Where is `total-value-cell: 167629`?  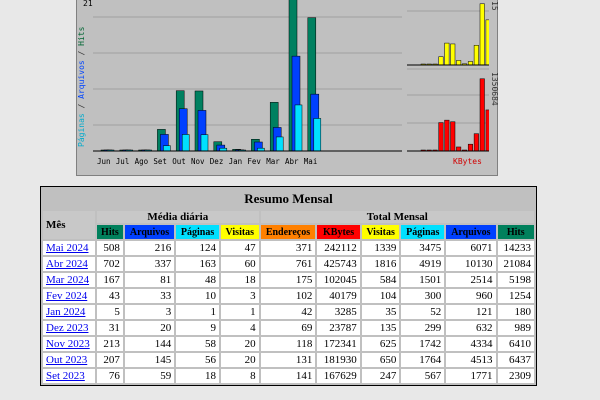 total-value-cell: 167629 is located at coordinates (338, 376).